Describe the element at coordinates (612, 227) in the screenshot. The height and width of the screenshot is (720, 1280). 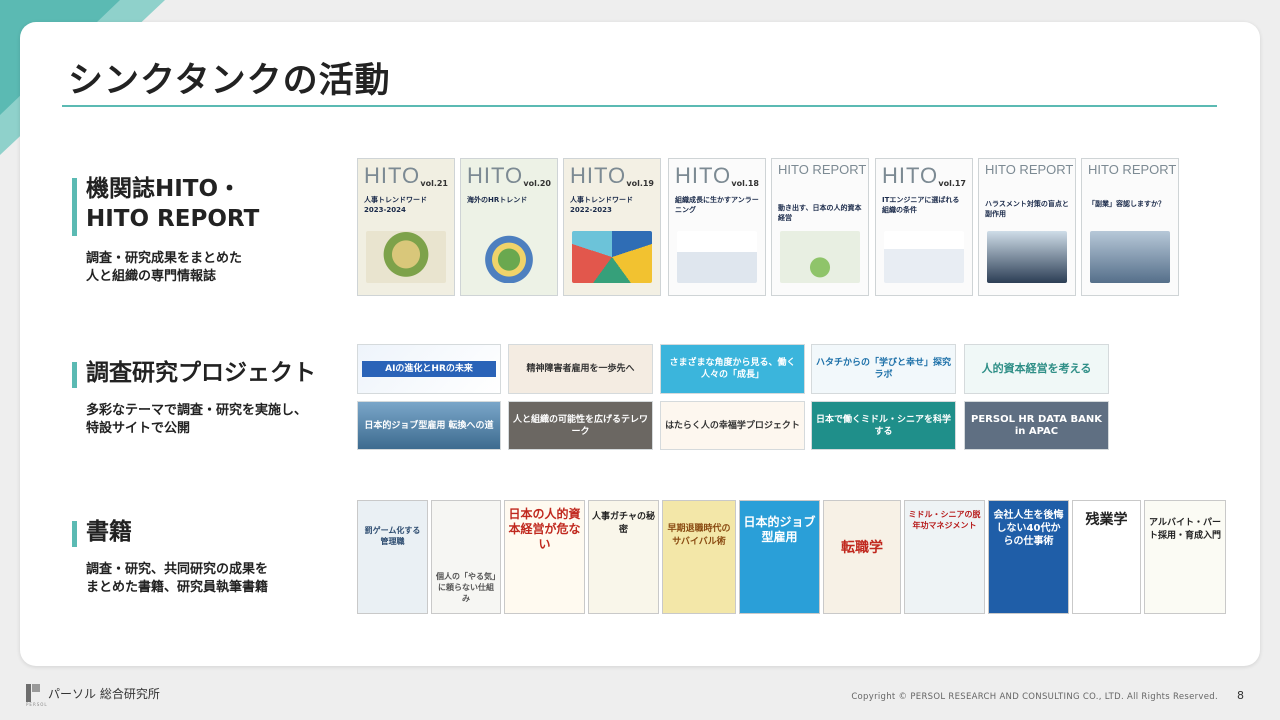
I see `magazine-cover: HITO vol.19 人事トレンドワード 2022-2023` at that location.